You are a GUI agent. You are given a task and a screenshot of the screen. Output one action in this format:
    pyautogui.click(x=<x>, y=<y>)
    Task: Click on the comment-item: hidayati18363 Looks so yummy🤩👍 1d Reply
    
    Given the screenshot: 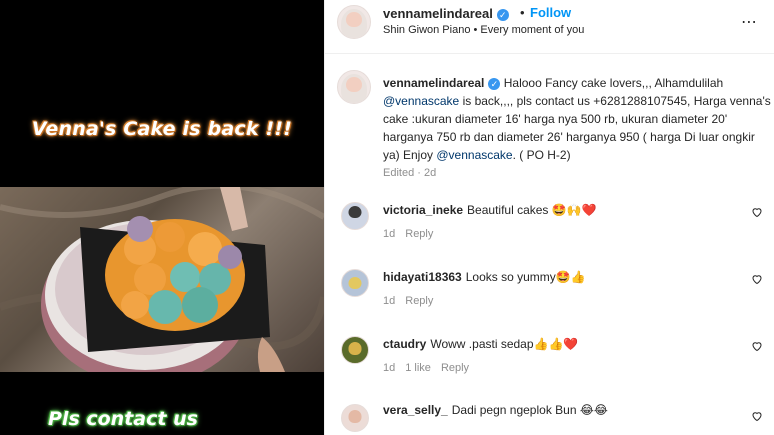 What is the action you would take?
    pyautogui.click(x=549, y=295)
    